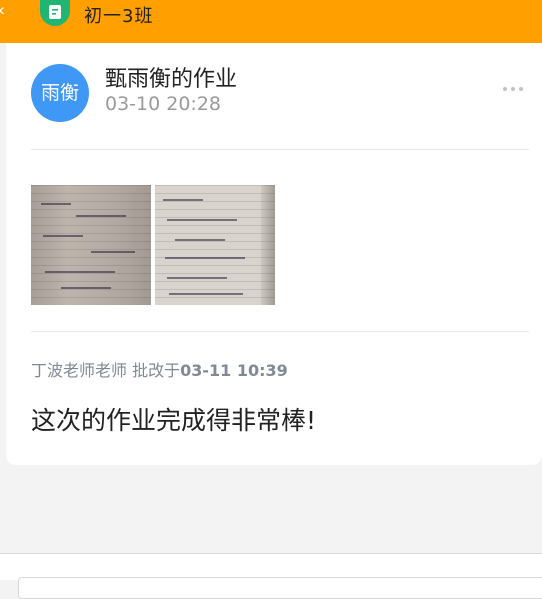 The width and height of the screenshot is (542, 599). Describe the element at coordinates (171, 79) in the screenshot. I see `homework-title: 甄雨衡的作业` at that location.